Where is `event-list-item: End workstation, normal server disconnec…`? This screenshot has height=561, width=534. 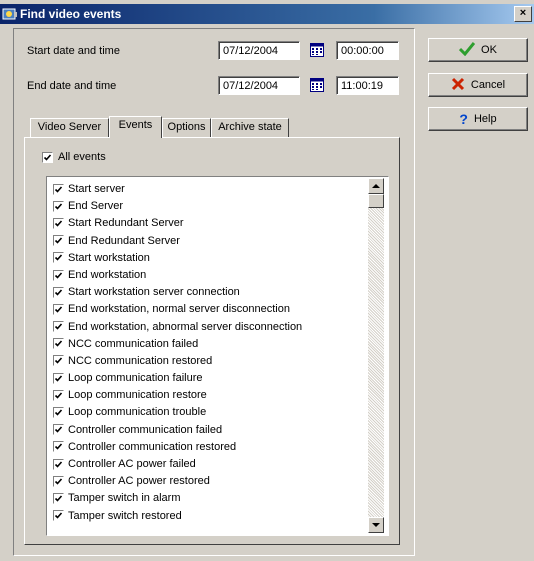
event-list-item: End workstation, normal server disconnec… is located at coordinates (177, 309).